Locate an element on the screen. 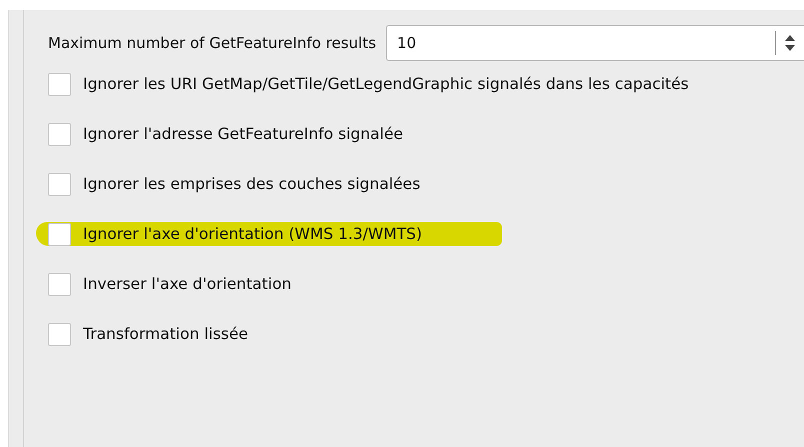 The width and height of the screenshot is (804, 447). checkbox-label: Ignorer les URI GetMap/GetTile/GetLegendGraphic signalés dans les capacités is located at coordinates (386, 84).